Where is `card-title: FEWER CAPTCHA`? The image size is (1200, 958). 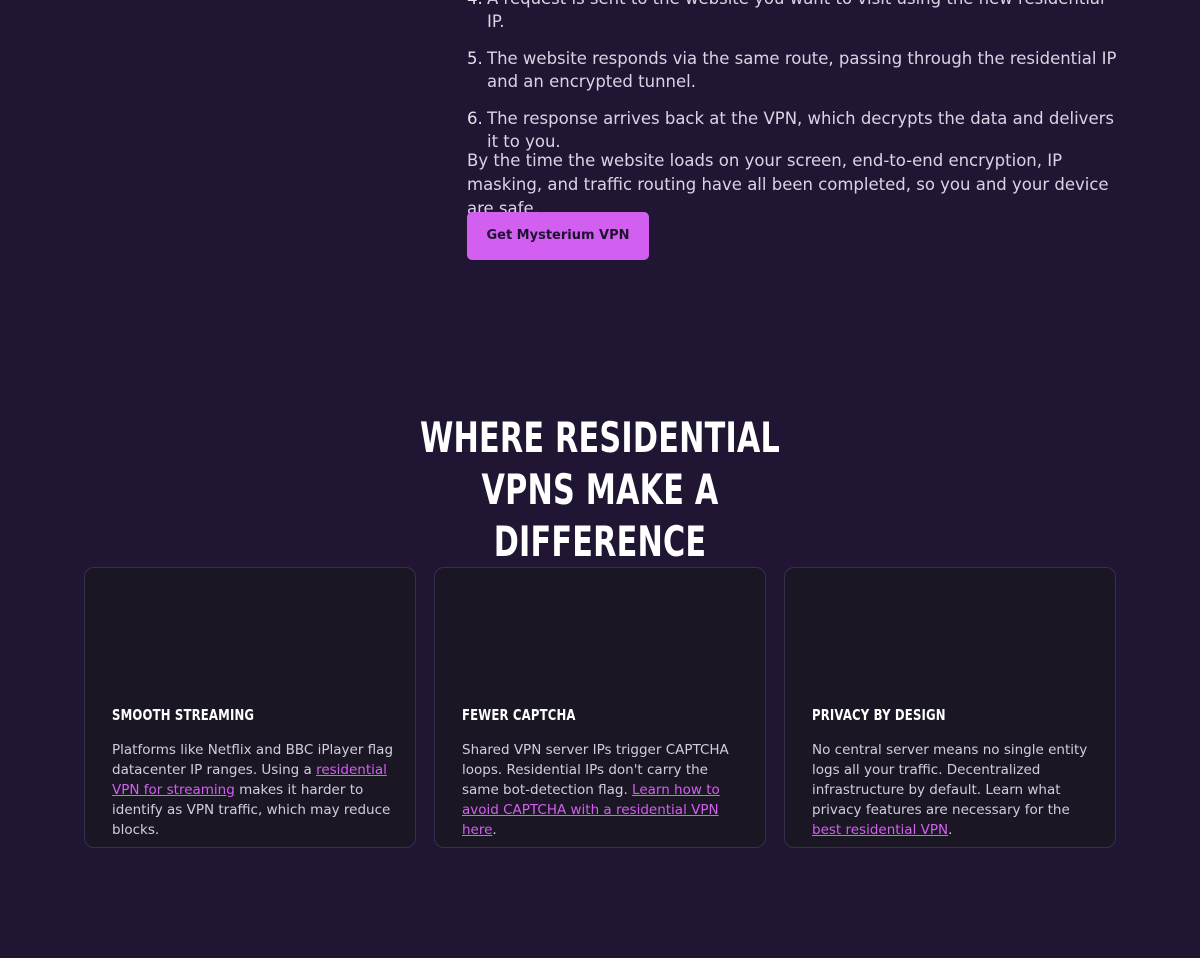
card-title: FEWER CAPTCHA is located at coordinates (519, 715).